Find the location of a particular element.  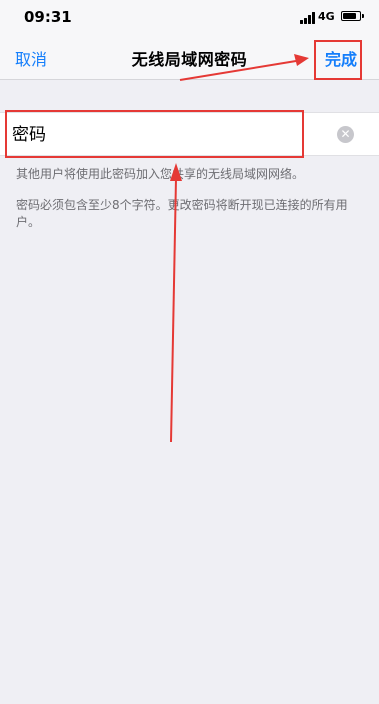

network-type: 4G is located at coordinates (326, 16).